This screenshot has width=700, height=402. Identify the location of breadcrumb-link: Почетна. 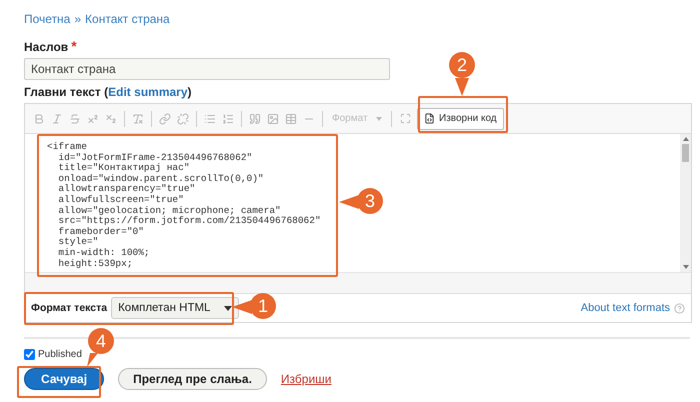
(47, 19).